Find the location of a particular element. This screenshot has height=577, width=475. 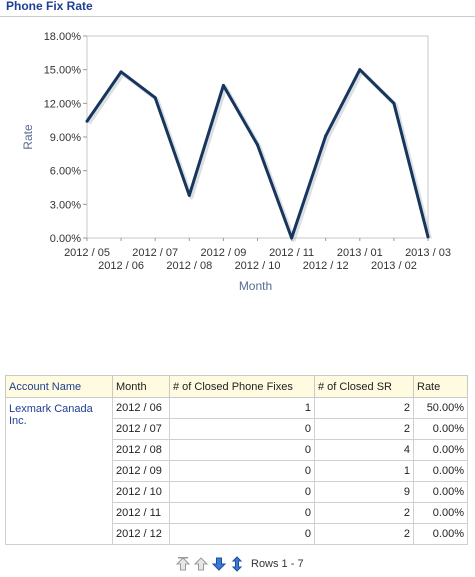

panel-header: Phone Fix Rate is located at coordinates (237, 8).